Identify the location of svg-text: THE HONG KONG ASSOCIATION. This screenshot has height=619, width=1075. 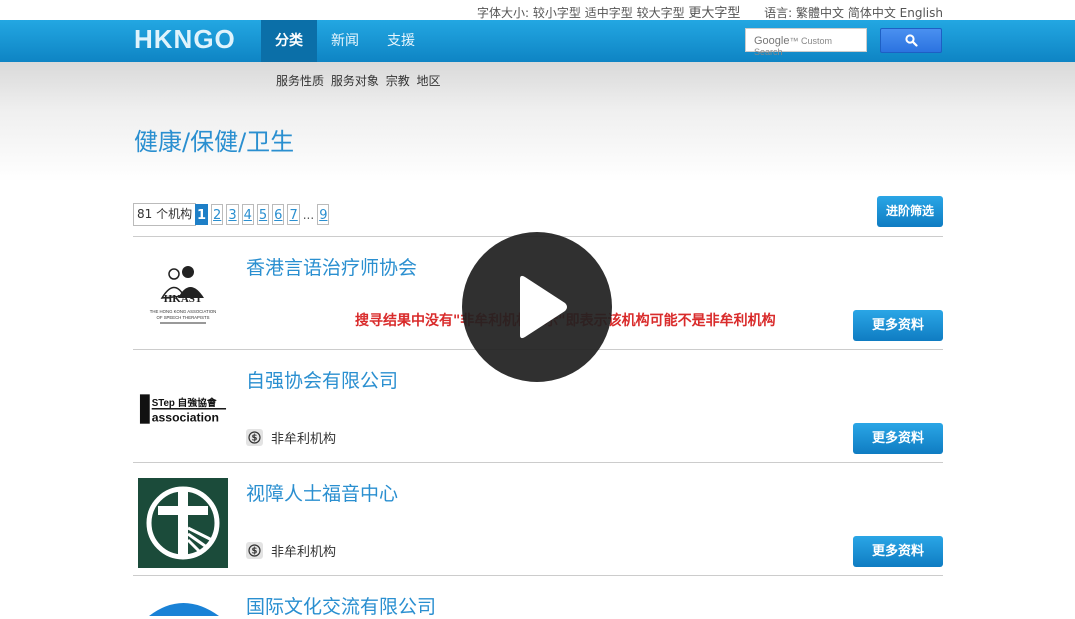
(183, 311).